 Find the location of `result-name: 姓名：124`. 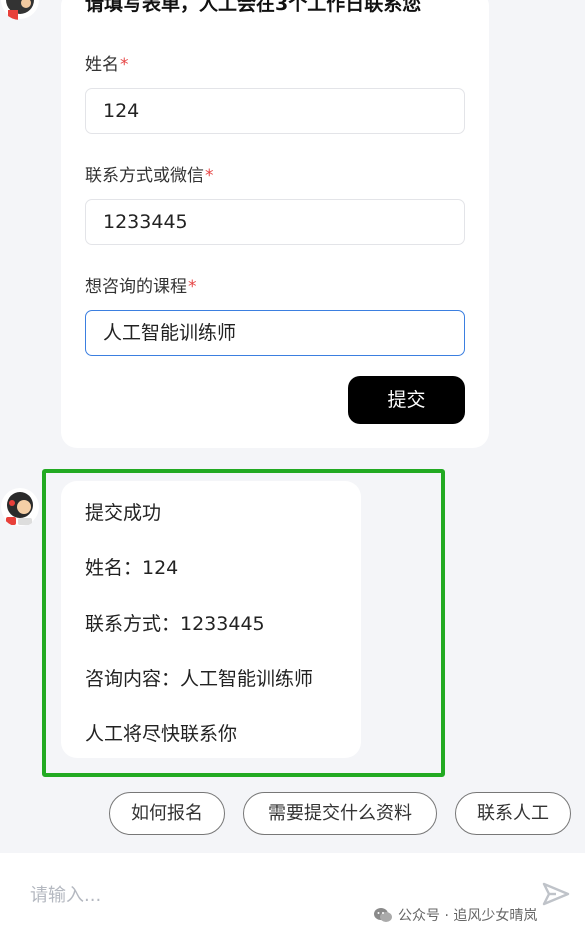

result-name: 姓名：124 is located at coordinates (132, 568).